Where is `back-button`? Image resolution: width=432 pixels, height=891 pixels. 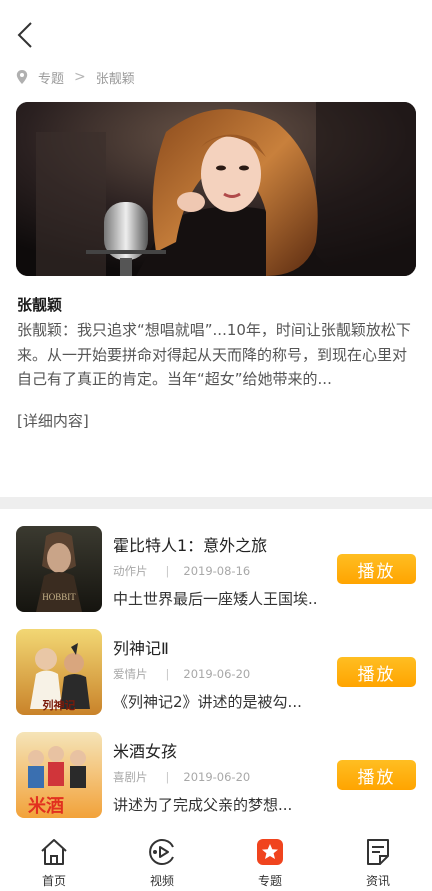
back-button is located at coordinates (25, 35).